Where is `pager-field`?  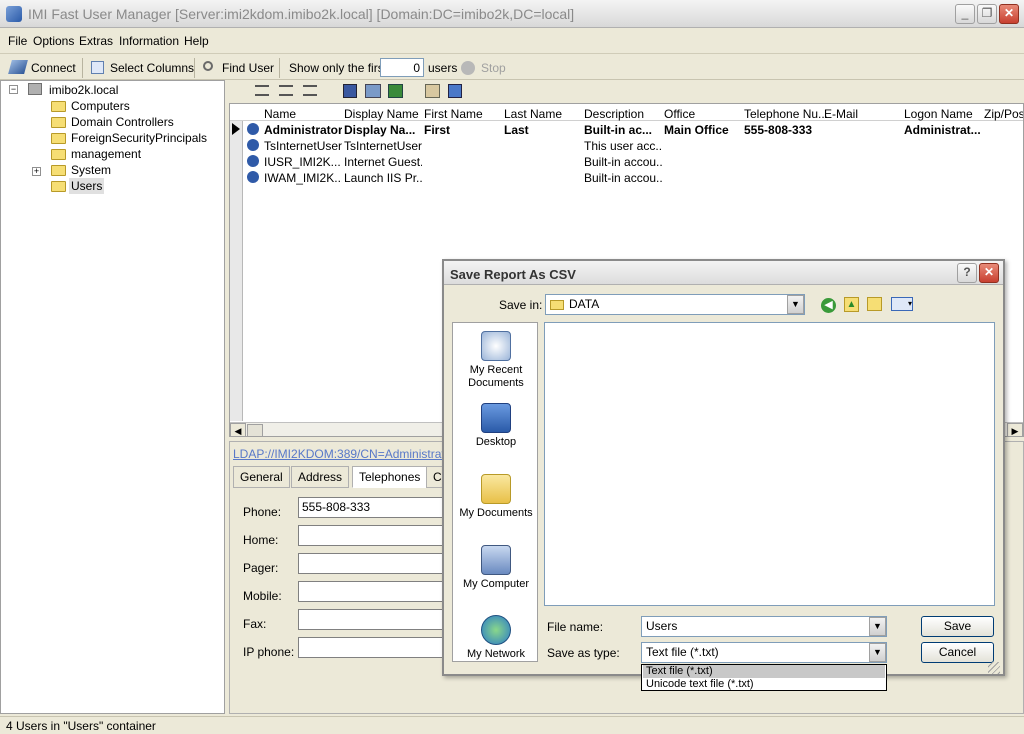
pager-field is located at coordinates (373, 563).